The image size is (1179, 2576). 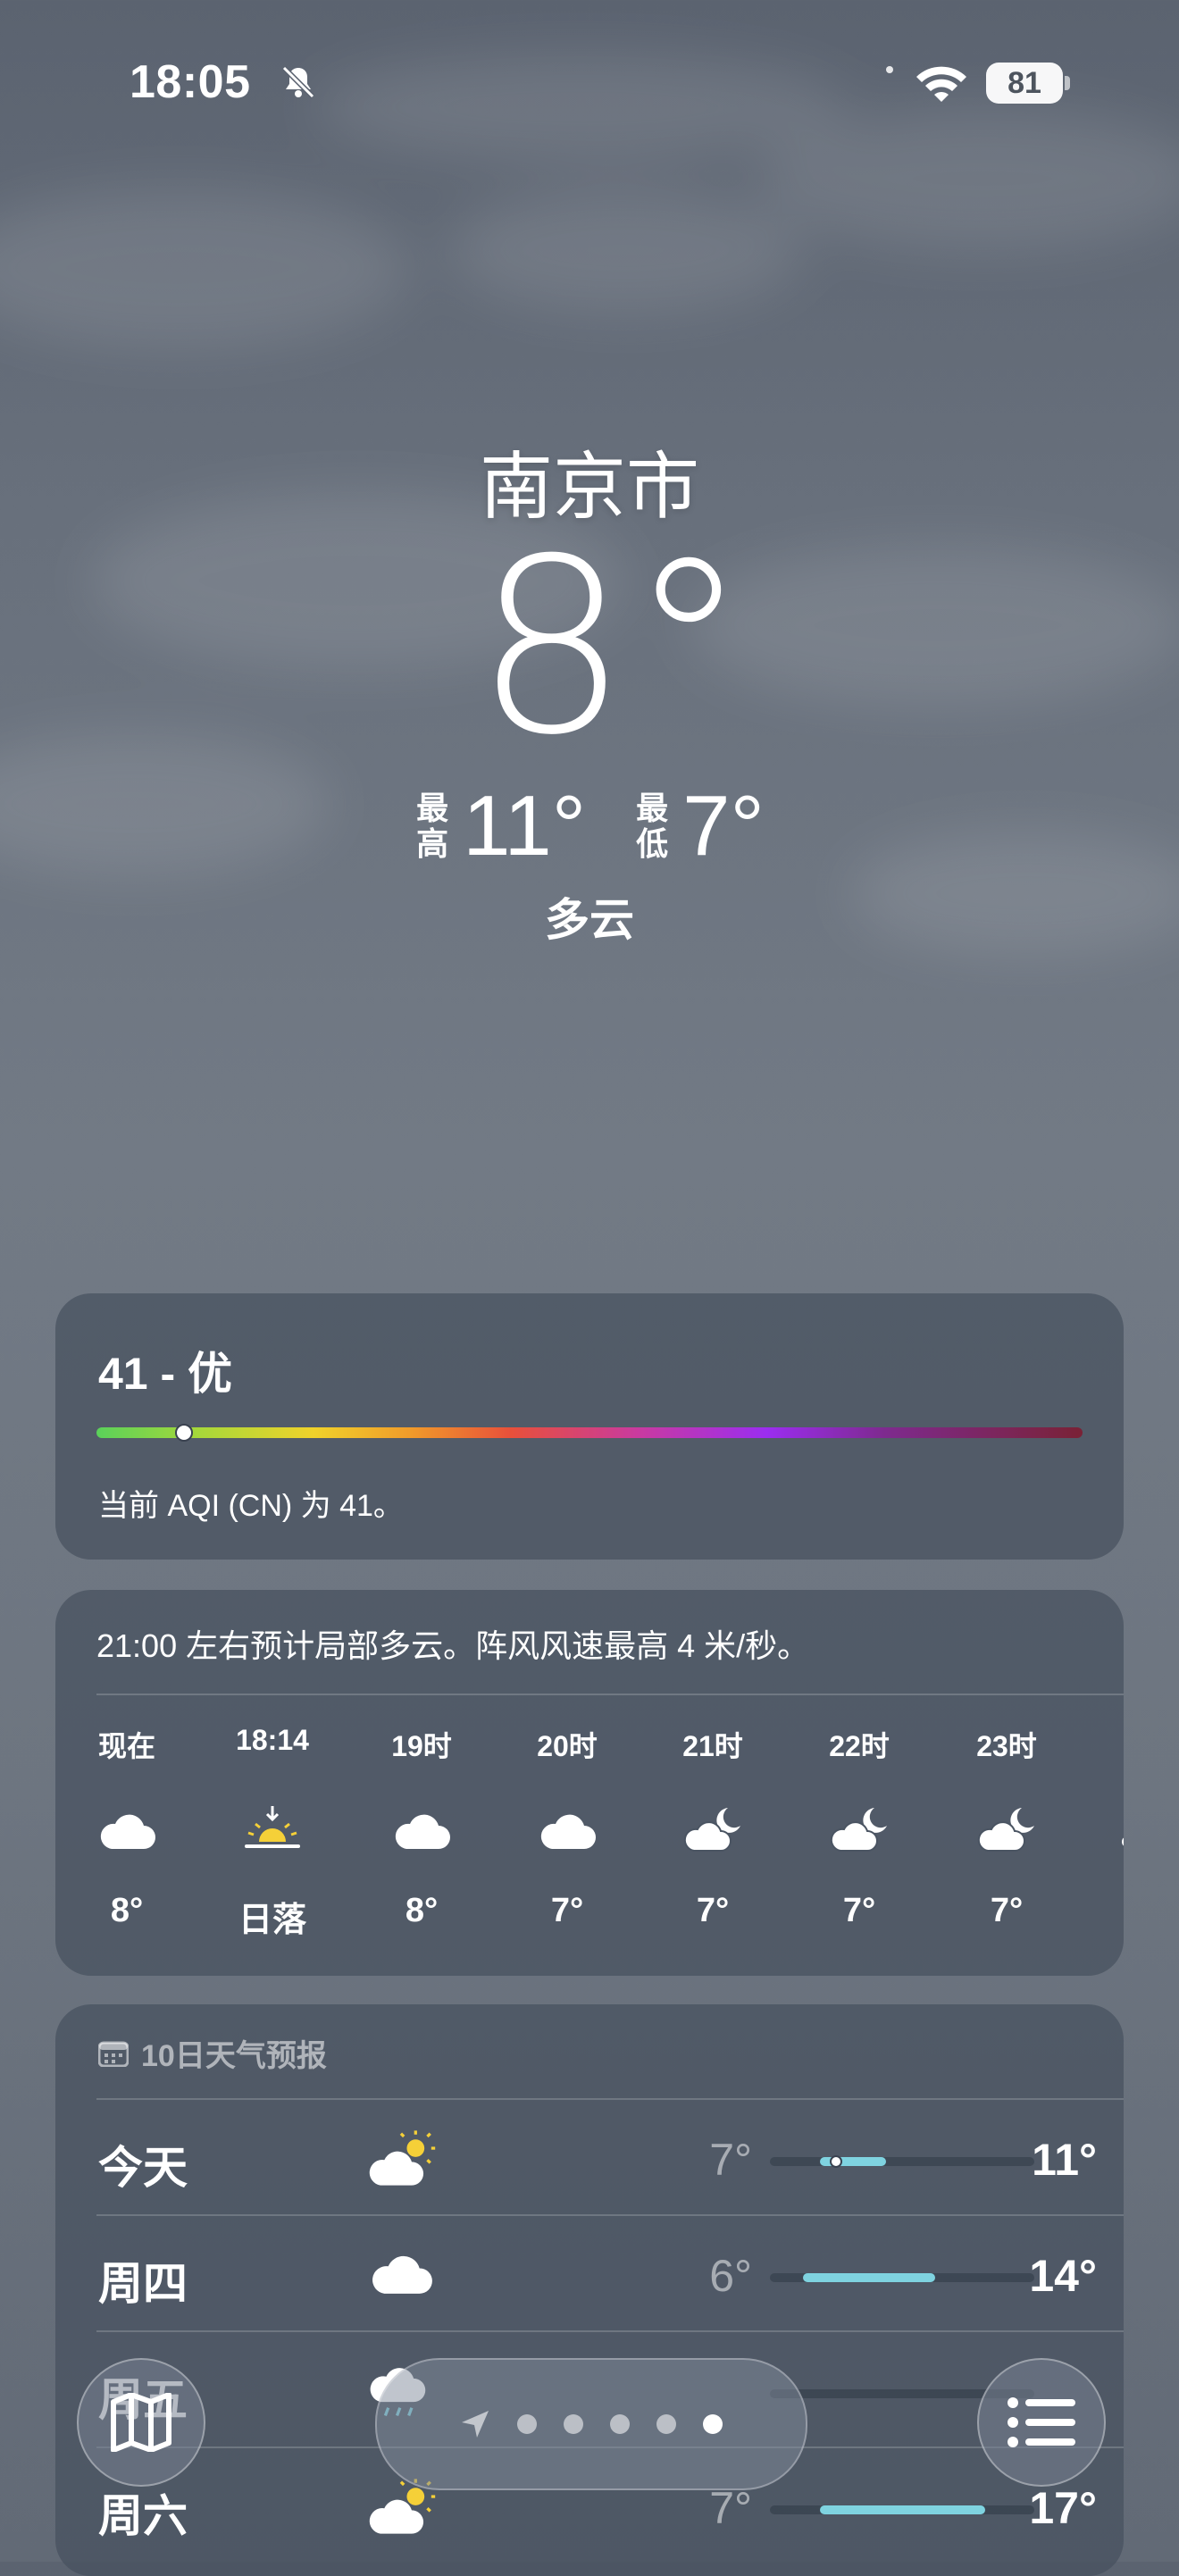 What do you see at coordinates (567, 1746) in the screenshot?
I see `hour-label: 20时` at bounding box center [567, 1746].